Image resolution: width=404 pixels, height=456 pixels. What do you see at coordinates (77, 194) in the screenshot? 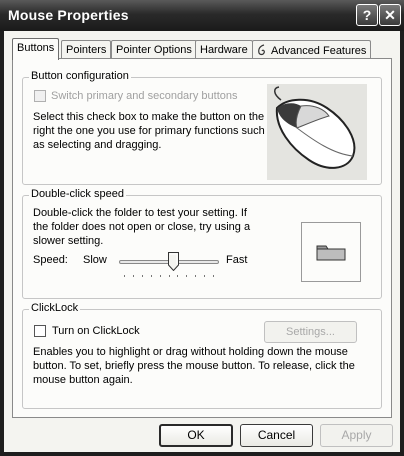
I see `double-click-speed-legend: Double-click speed` at bounding box center [77, 194].